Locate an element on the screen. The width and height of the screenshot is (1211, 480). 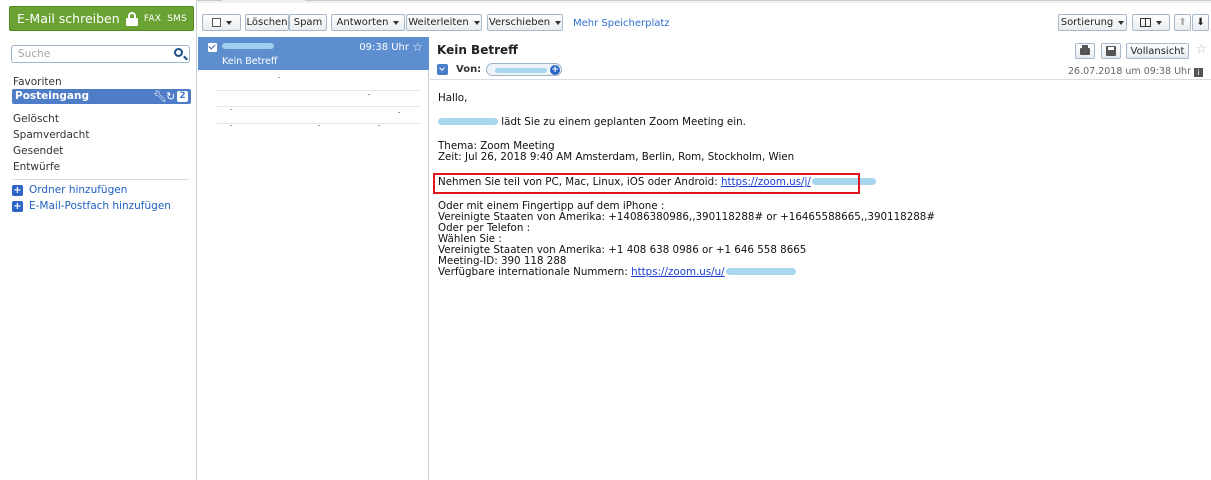
checkbox-icon is located at coordinates (216, 22).